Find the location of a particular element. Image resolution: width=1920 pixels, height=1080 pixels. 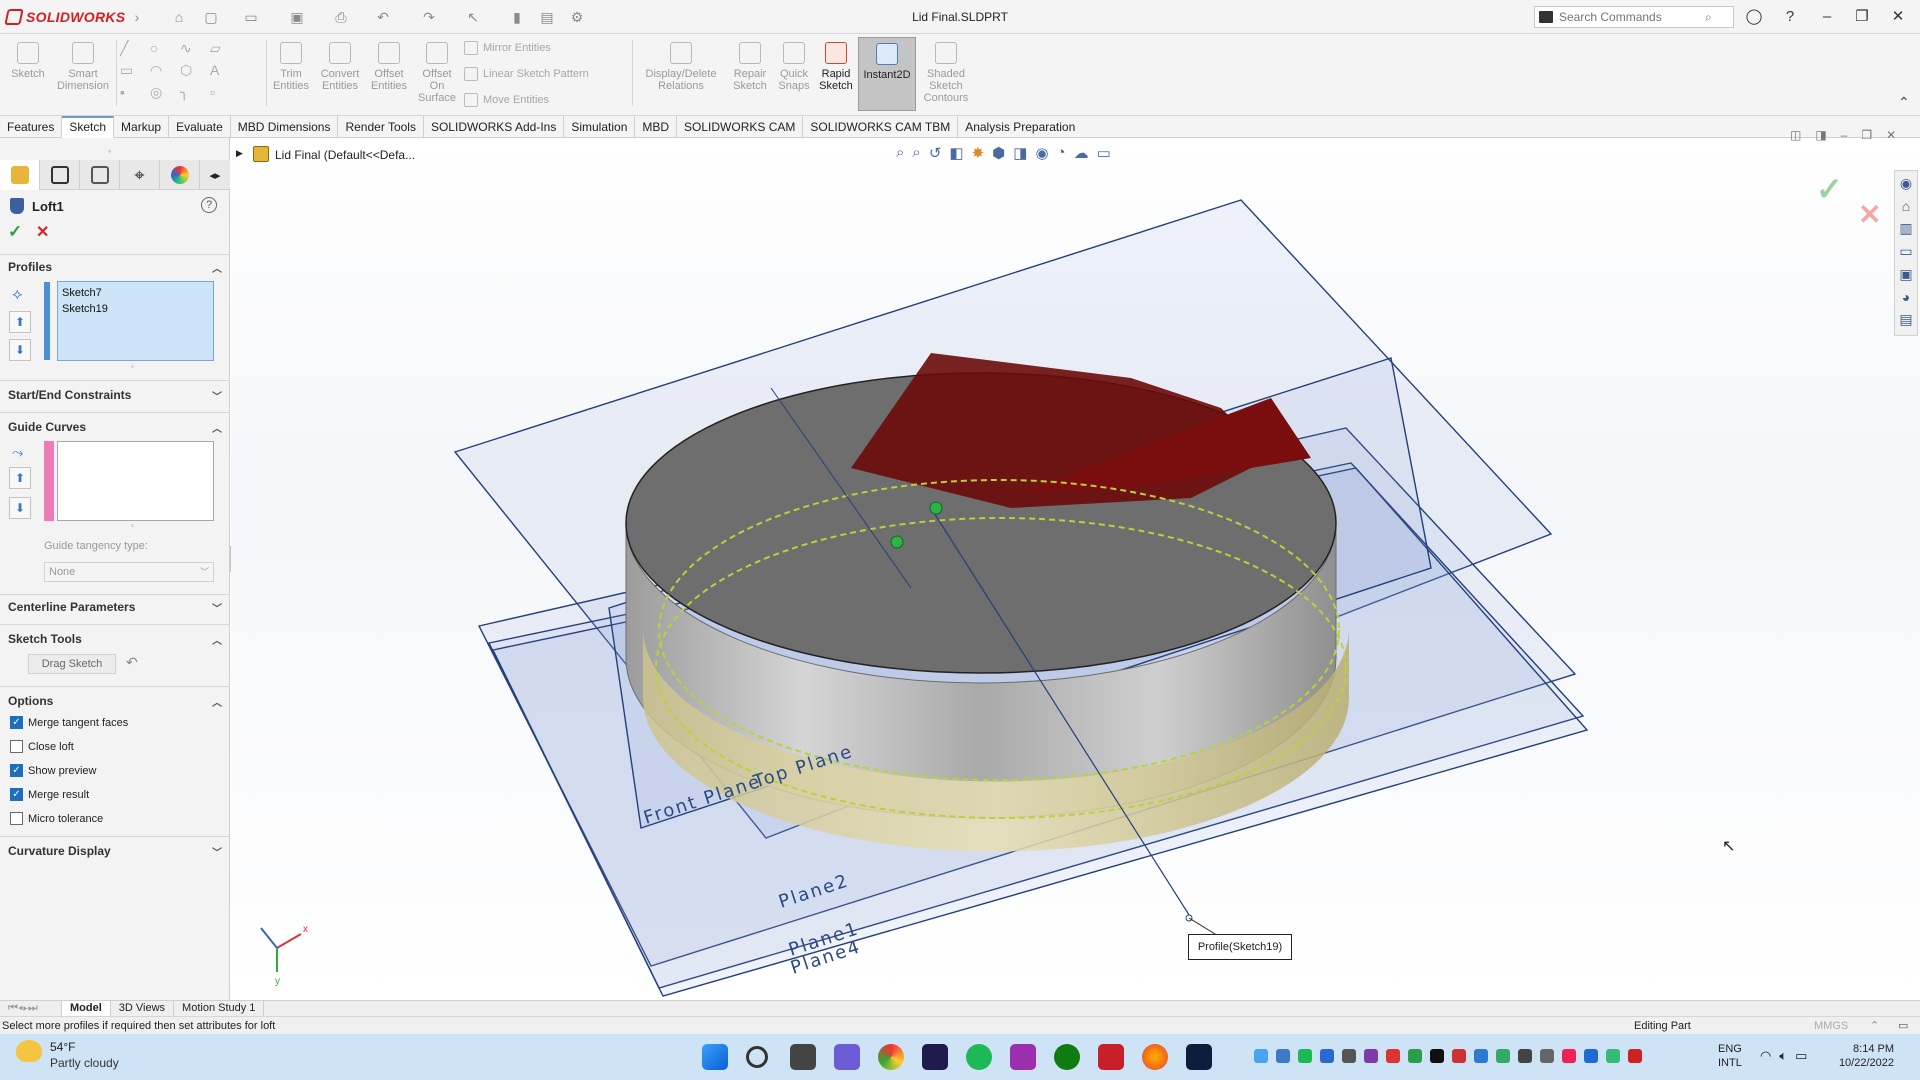

tab-render-tools: Render Tools is located at coordinates (381, 127).